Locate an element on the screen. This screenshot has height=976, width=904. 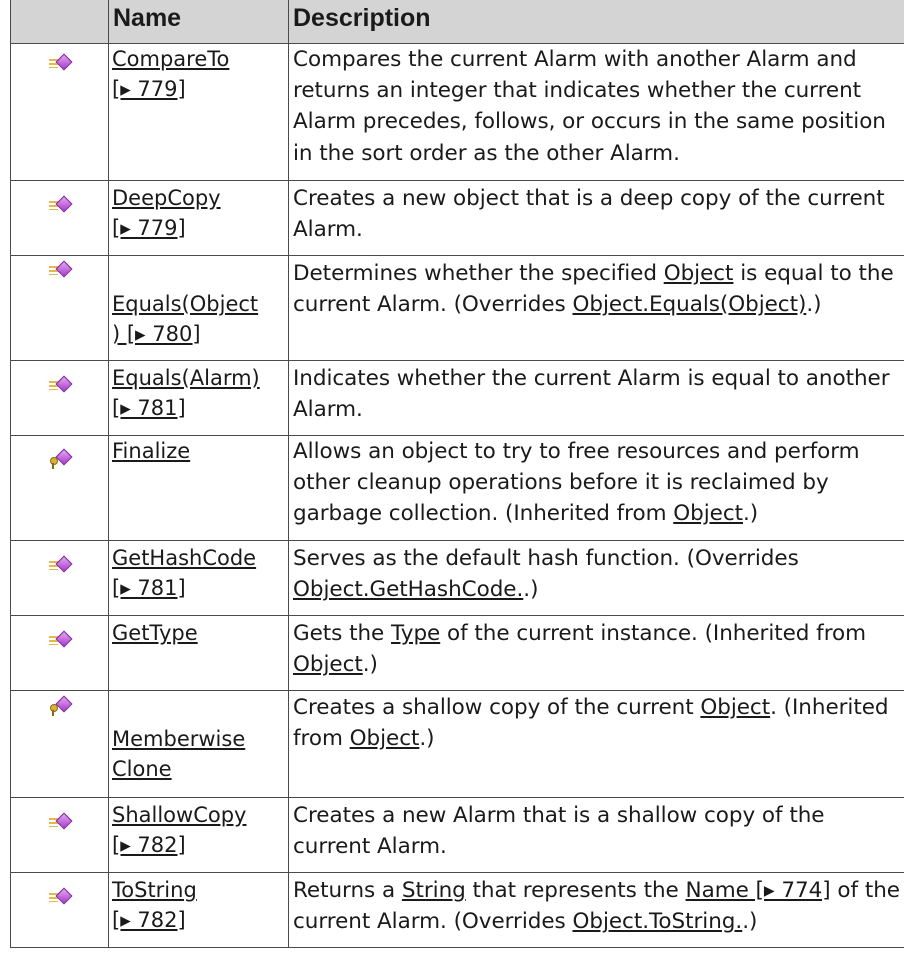
method-name-cell: Equals(Alarm) [▸ 781] is located at coordinates (198, 398).